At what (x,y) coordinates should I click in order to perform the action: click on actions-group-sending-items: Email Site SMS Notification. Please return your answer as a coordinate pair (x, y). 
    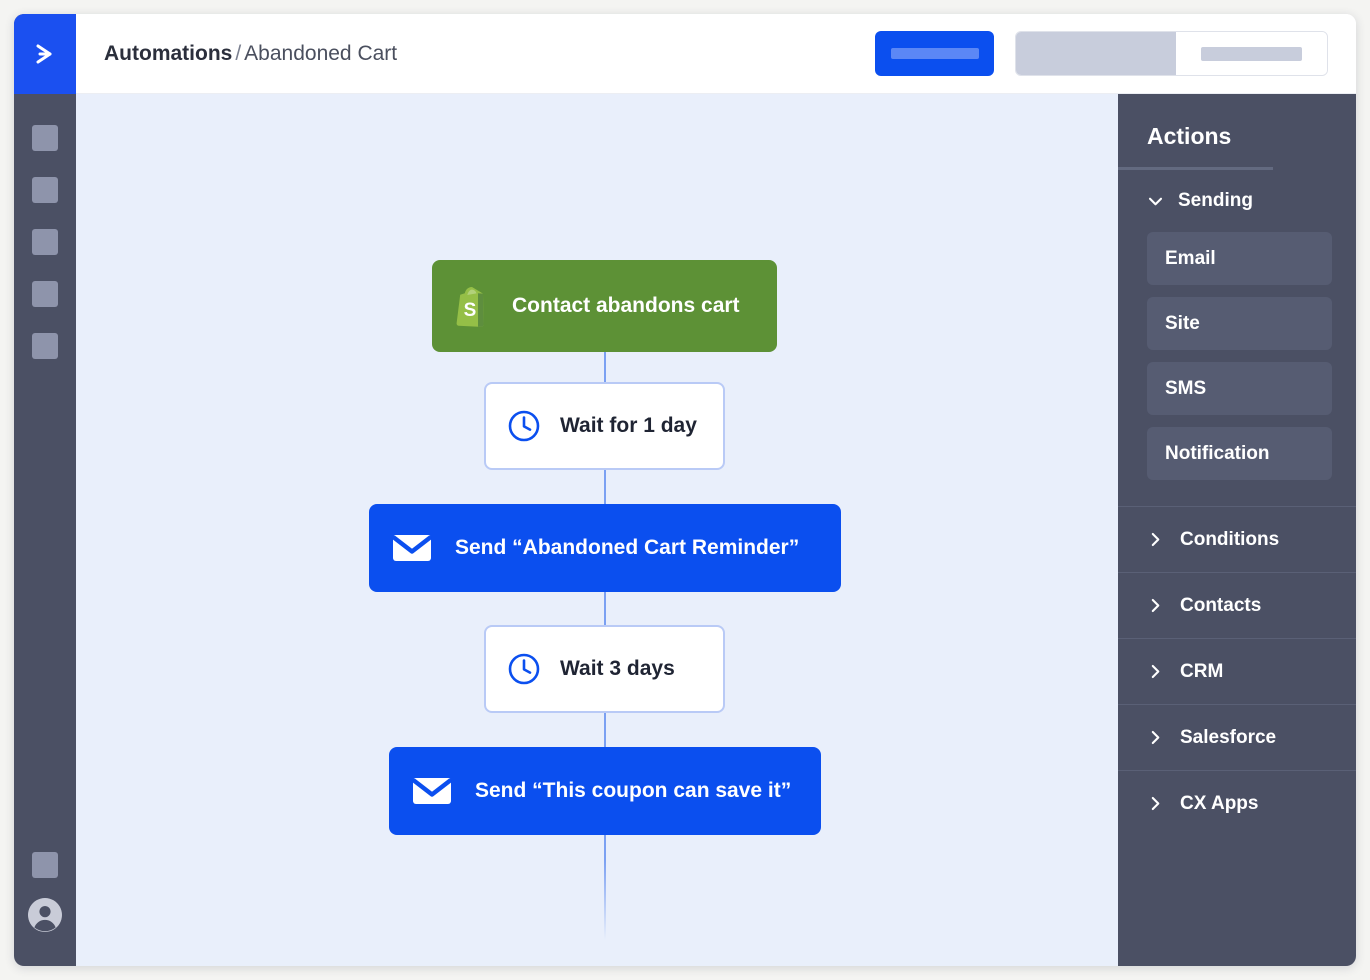
    Looking at the image, I should click on (1237, 356).